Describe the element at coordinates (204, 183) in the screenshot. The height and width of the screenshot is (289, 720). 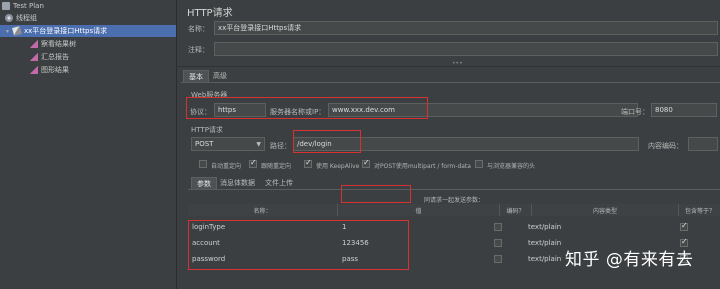
I see `tab-parameters: 参数` at that location.